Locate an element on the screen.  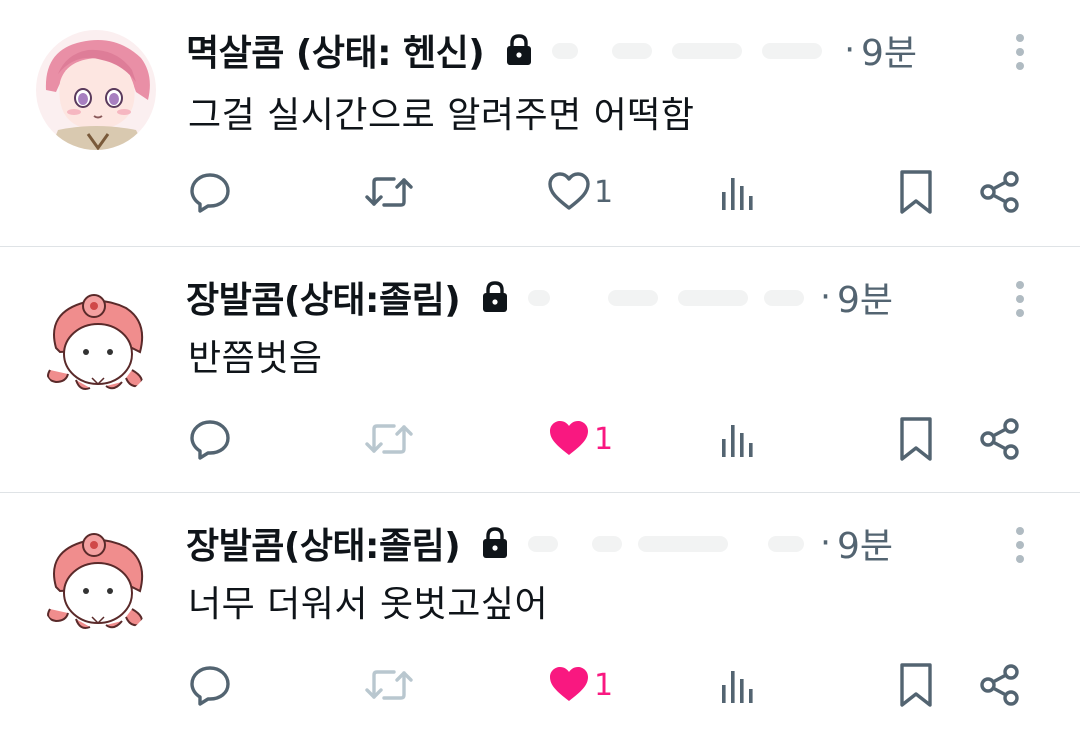
tweet-header: 멱살콤 (상태: 헨신) · 9분 is located at coordinates (551, 50).